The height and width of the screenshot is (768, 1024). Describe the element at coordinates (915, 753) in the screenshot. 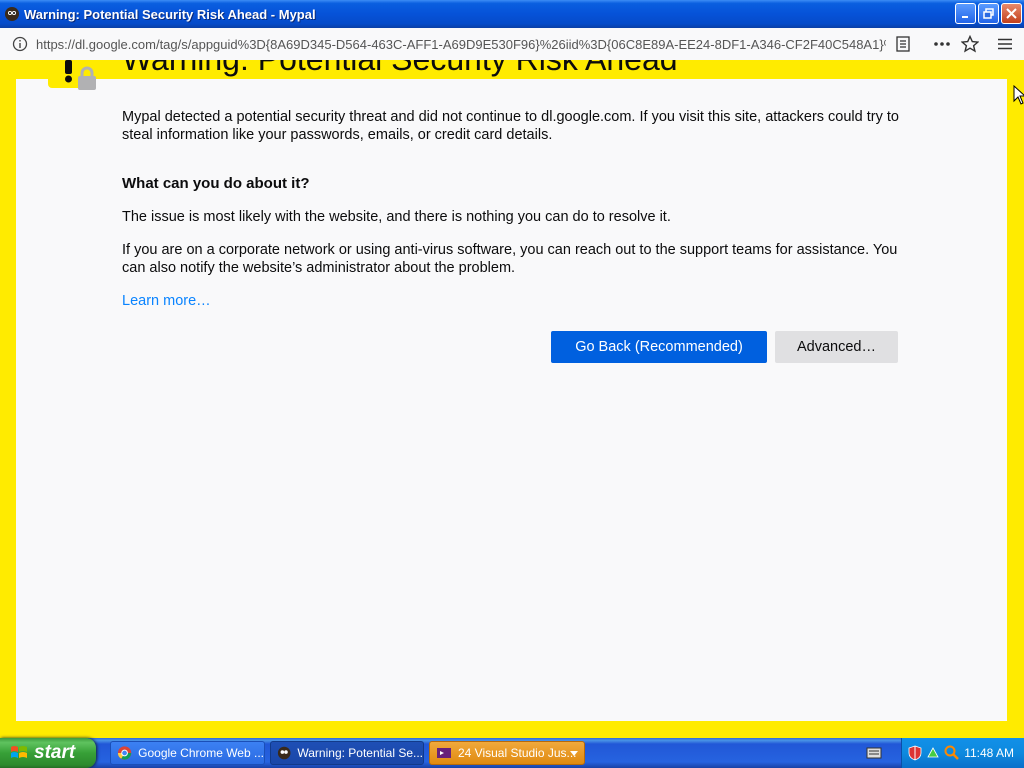

I see `security-shield-icon` at that location.